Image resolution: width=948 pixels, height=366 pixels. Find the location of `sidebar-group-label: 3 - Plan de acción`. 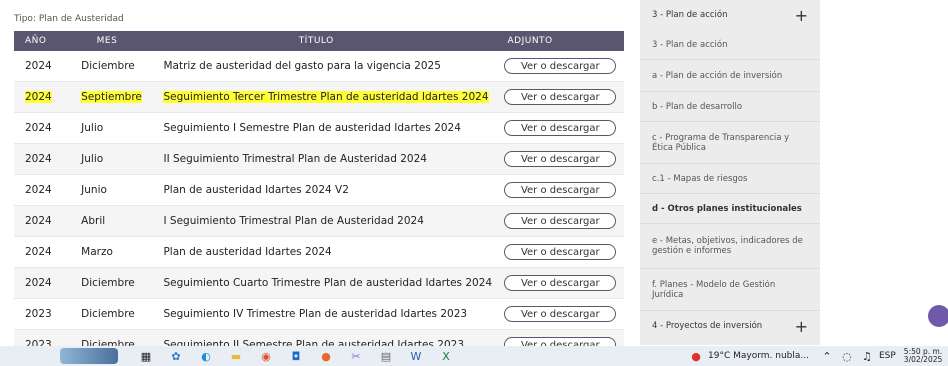

sidebar-group-label: 3 - Plan de acción is located at coordinates (690, 15).